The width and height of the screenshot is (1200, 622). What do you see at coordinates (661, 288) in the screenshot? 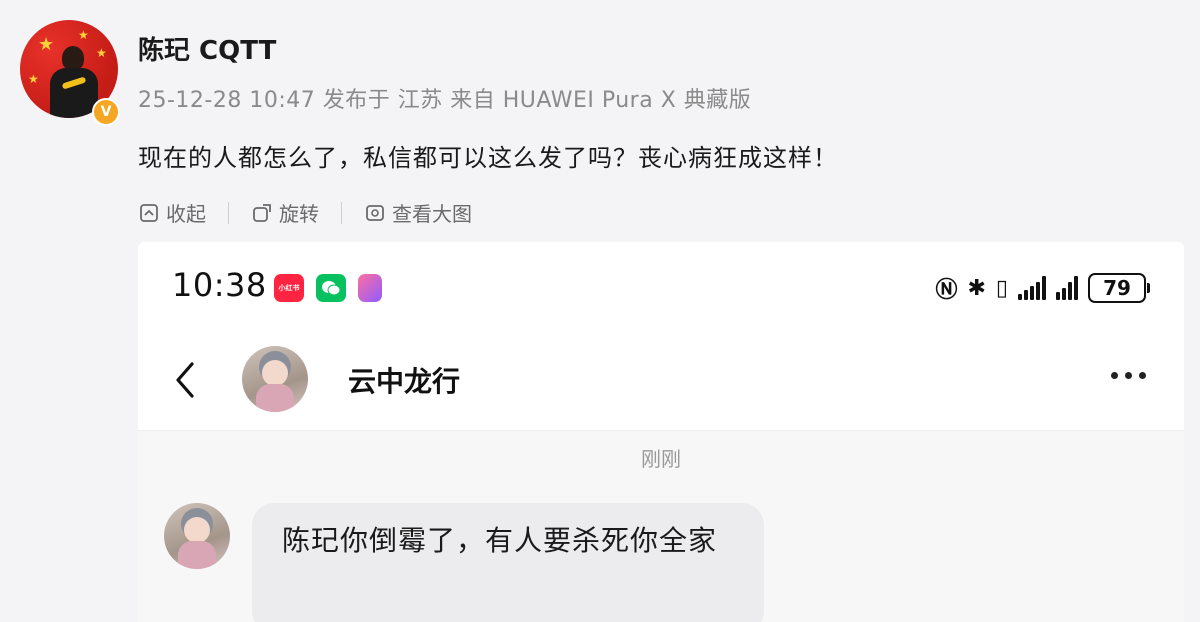
I see `status-bar: 10:38 小红书 Ⓝ ✱ ▯ 79` at bounding box center [661, 288].